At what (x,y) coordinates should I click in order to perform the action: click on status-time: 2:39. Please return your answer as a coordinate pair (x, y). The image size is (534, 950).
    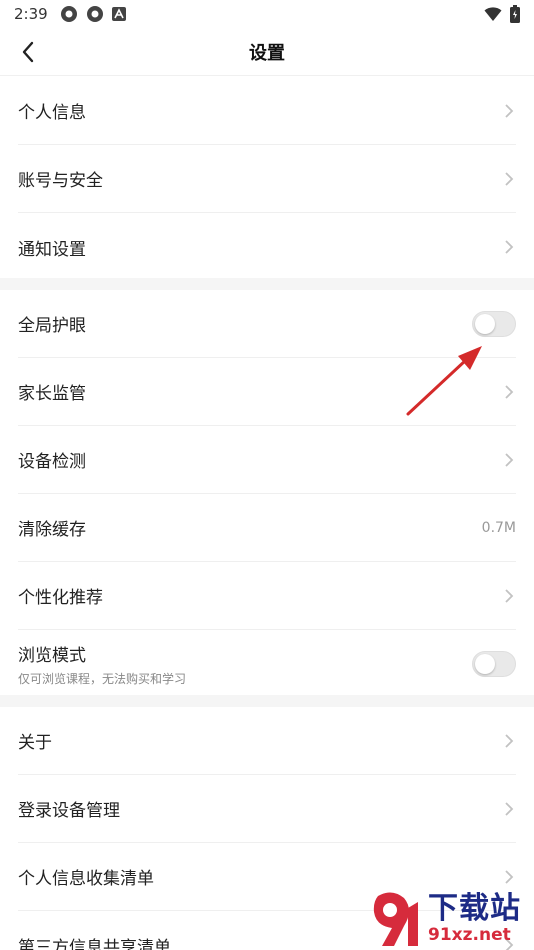
    Looking at the image, I should click on (31, 14).